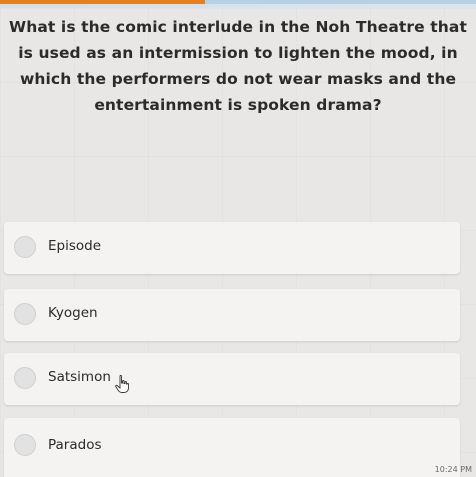 Image resolution: width=476 pixels, height=477 pixels. Describe the element at coordinates (75, 445) in the screenshot. I see `option-label: Parados` at that location.